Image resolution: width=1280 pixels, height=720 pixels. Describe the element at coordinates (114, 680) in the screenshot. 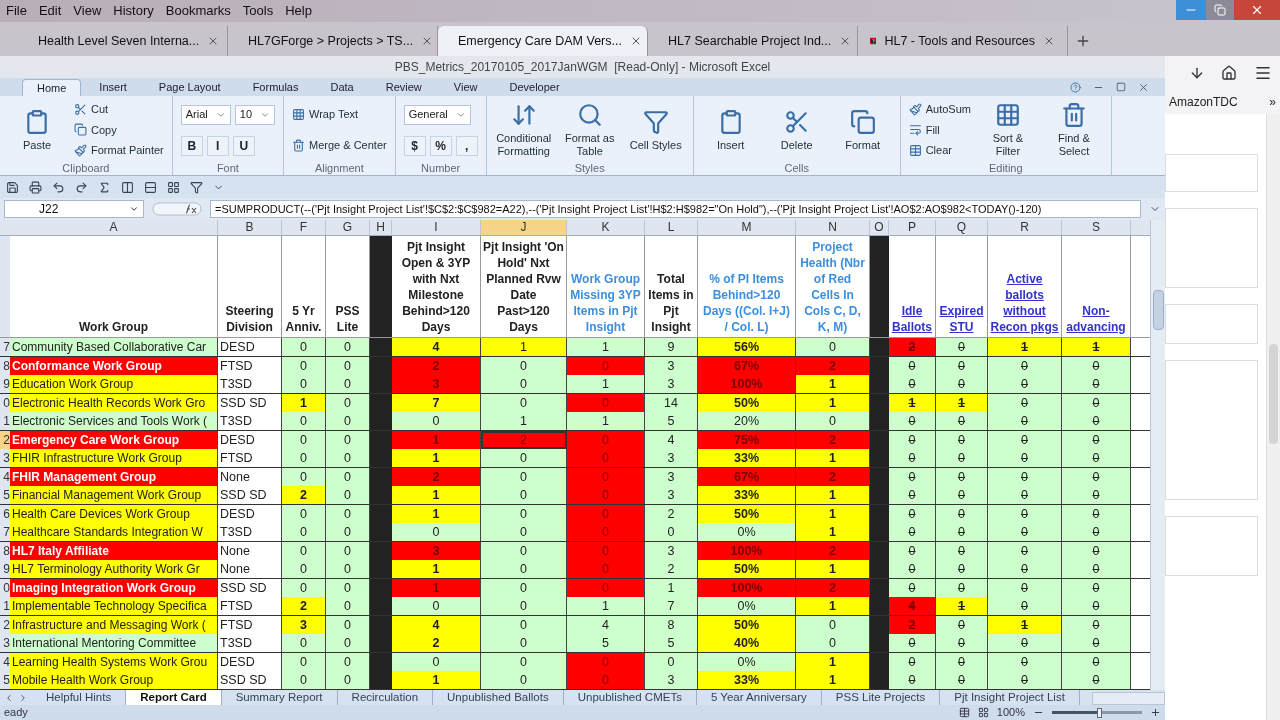

I see `table-cell: Mobile Health Work Group` at that location.